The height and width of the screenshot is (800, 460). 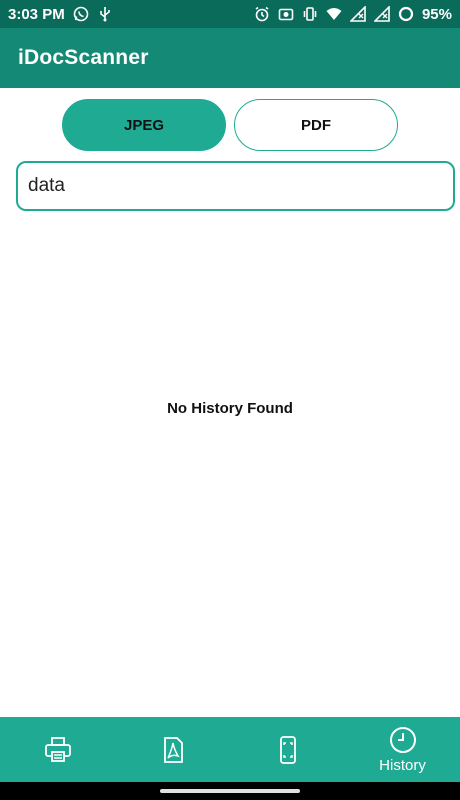 I want to click on format-toggle: JPEG PDF, so click(x=230, y=125).